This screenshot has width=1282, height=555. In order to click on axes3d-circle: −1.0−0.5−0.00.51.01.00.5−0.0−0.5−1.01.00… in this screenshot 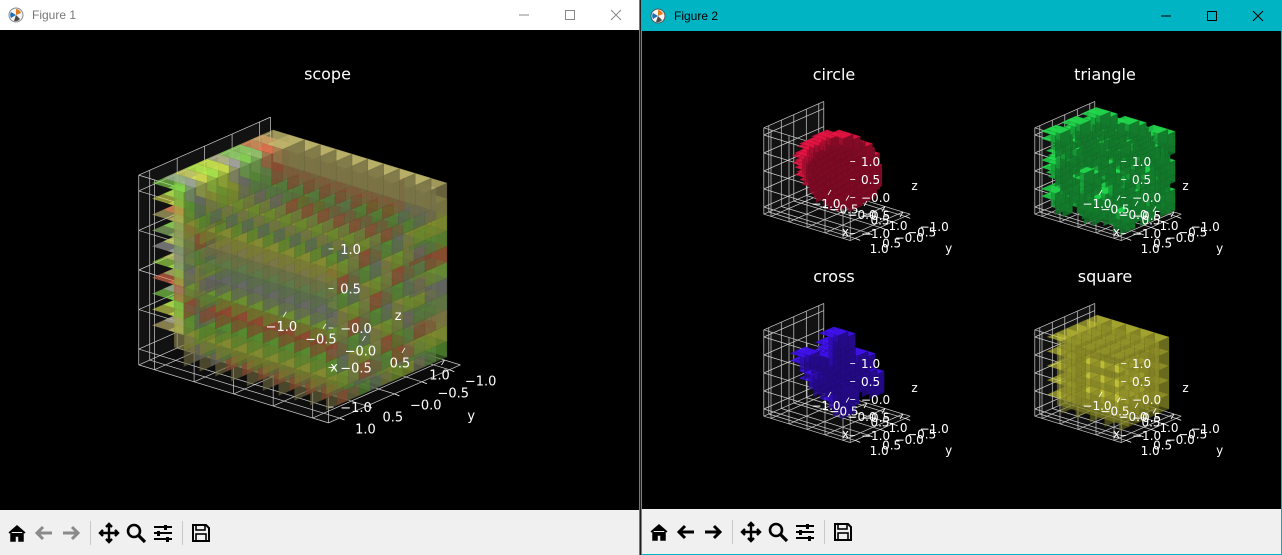, I will do `click(857, 178)`.